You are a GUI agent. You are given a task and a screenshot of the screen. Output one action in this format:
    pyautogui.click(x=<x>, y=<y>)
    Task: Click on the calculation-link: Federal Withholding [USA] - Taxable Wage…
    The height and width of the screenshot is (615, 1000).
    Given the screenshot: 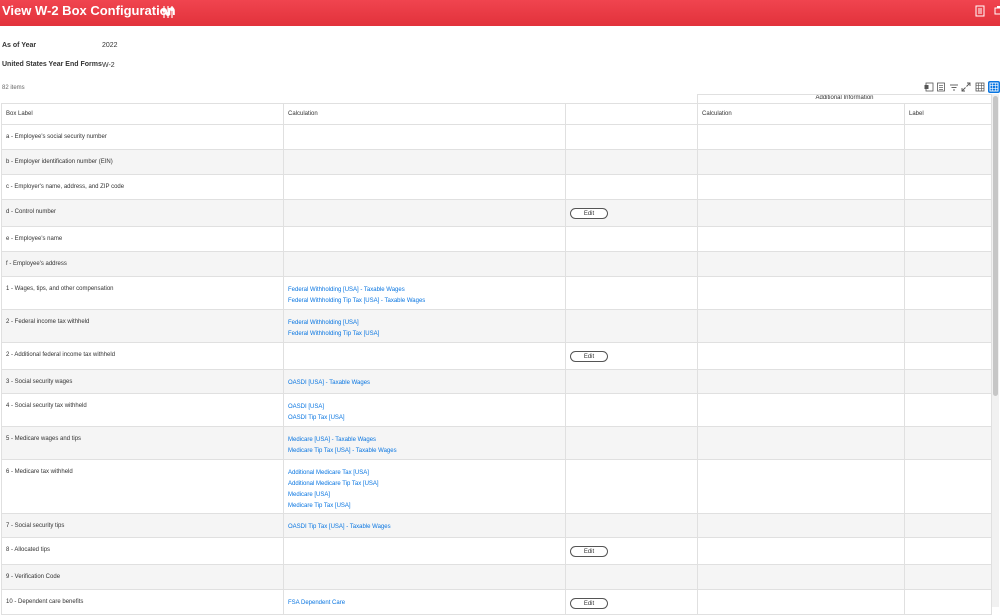 What is the action you would take?
    pyautogui.click(x=424, y=290)
    